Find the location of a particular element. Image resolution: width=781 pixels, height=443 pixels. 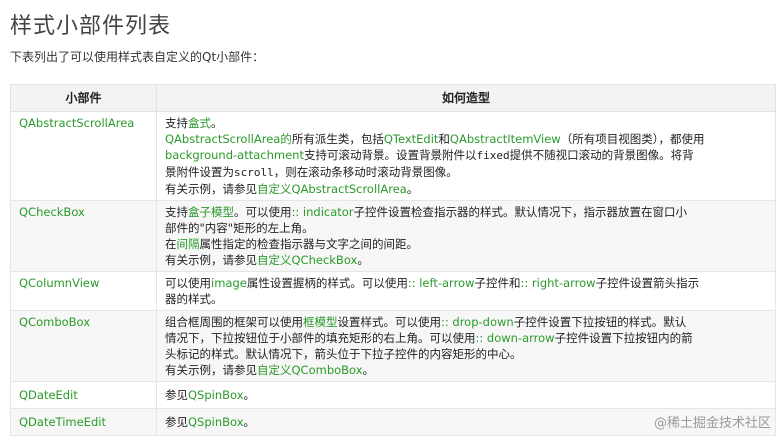

link: QTextEdit is located at coordinates (411, 139).